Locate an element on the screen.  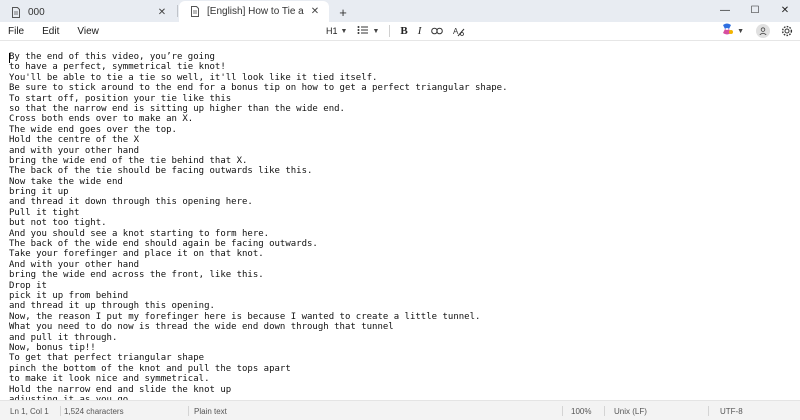
character-count: 1,524 characters is located at coordinates (94, 411).